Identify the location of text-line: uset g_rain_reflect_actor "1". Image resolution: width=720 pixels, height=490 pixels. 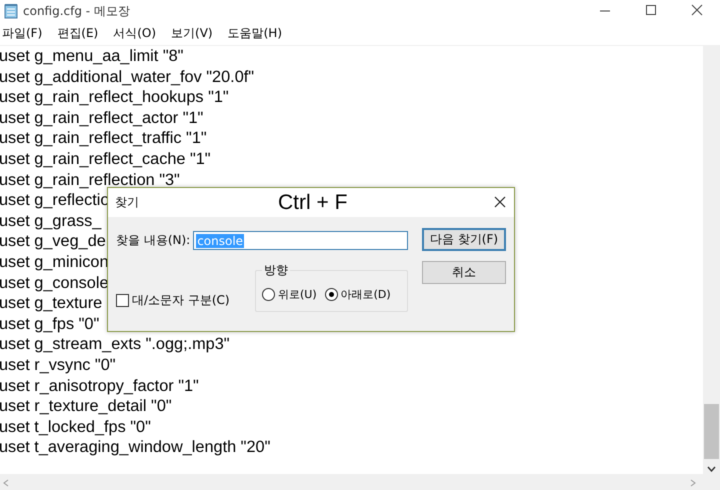
(102, 118).